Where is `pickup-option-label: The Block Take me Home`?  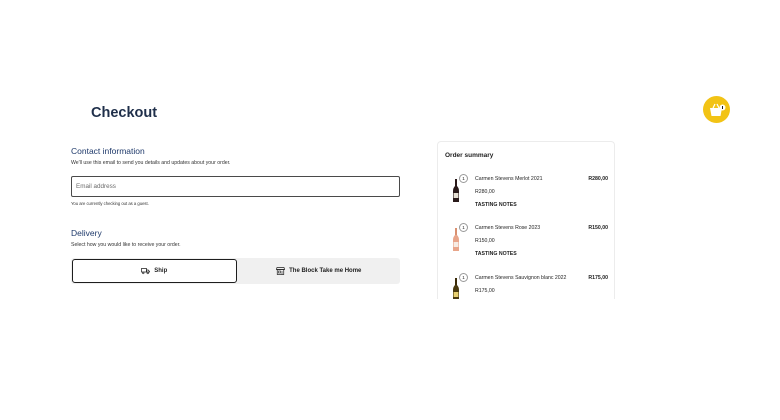 pickup-option-label: The Block Take me Home is located at coordinates (325, 271).